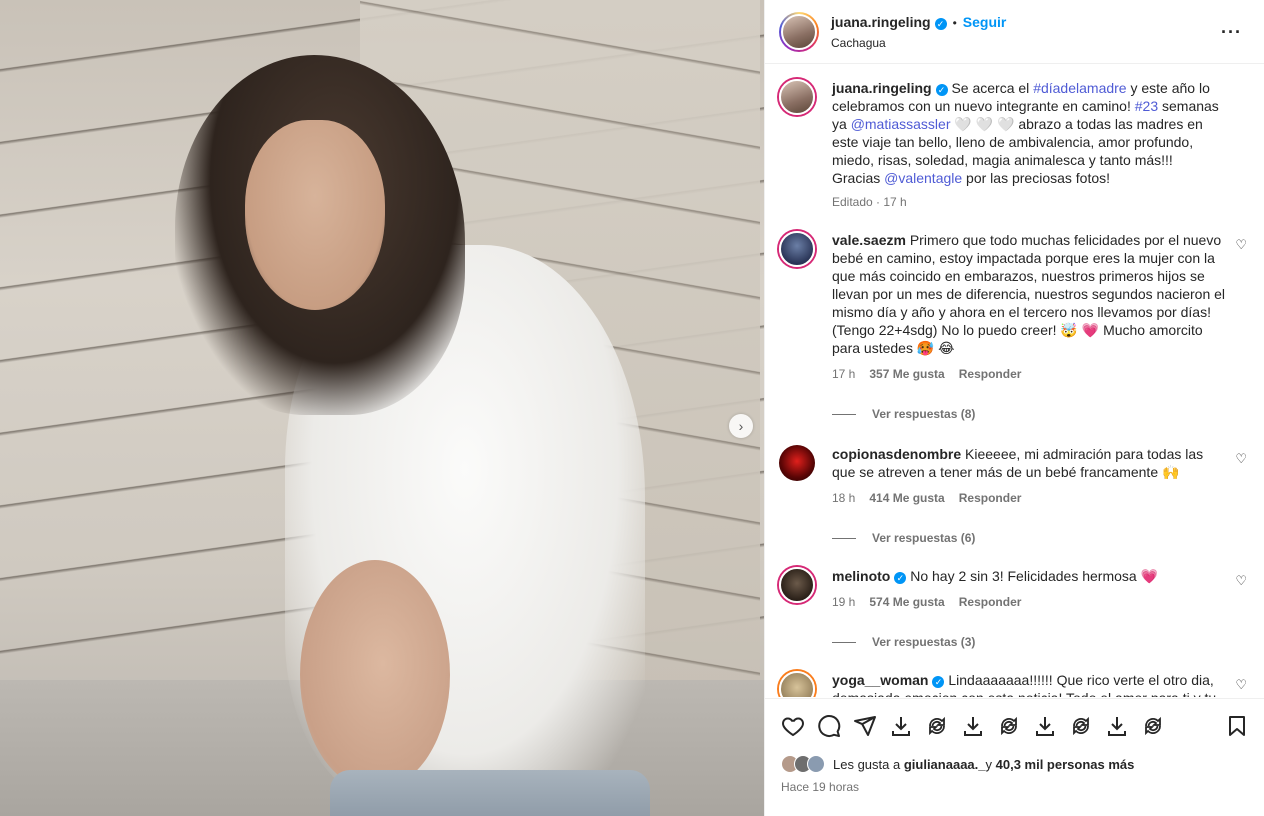 The width and height of the screenshot is (1264, 816). I want to click on view-replies-button: Ver respuestas (6), so click(1040, 538).